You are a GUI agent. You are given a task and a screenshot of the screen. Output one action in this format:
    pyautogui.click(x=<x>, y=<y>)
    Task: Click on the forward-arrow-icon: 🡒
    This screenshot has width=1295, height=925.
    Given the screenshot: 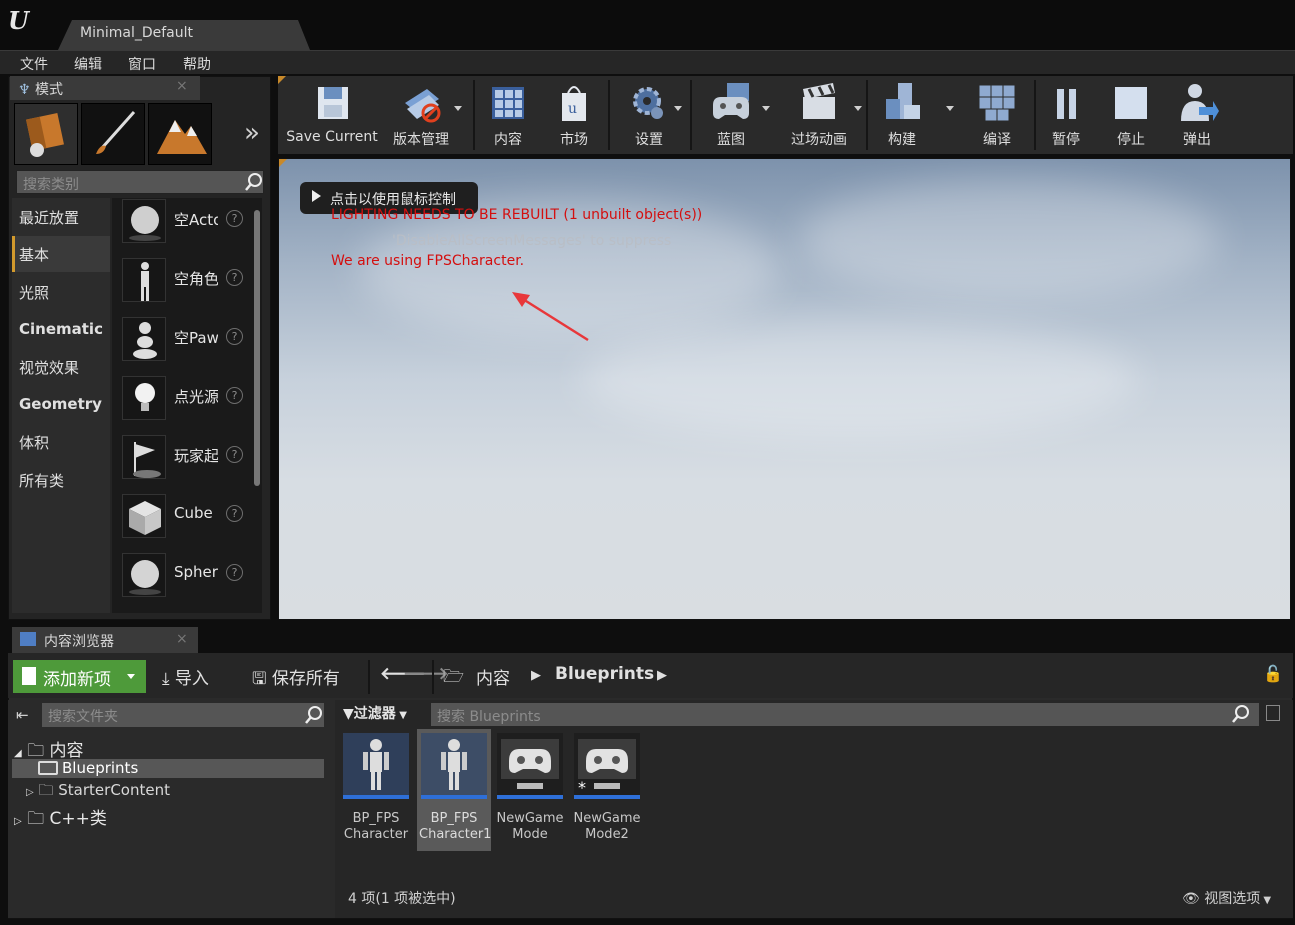 What is the action you would take?
    pyautogui.click(x=426, y=674)
    